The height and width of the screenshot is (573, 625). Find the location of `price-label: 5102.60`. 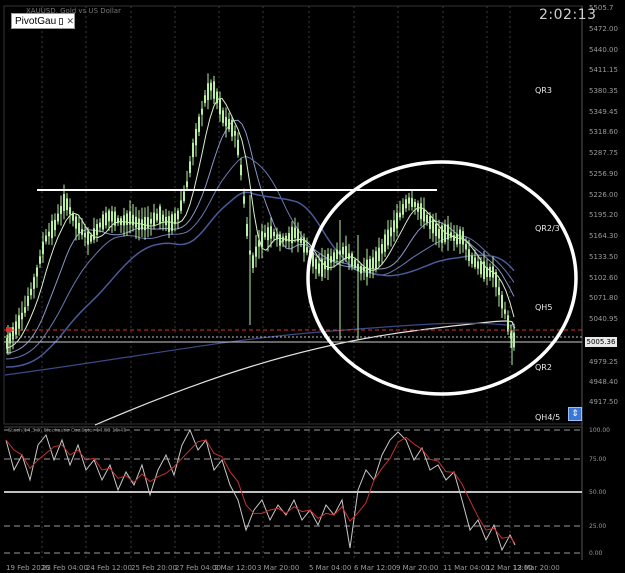

price-label: 5102.60 is located at coordinates (603, 278).